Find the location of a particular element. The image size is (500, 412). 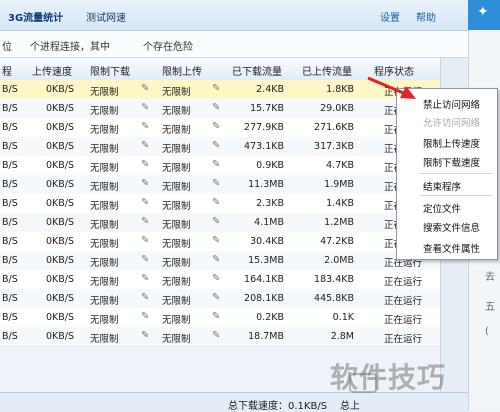

help-link: 帮助 is located at coordinates (426, 16).